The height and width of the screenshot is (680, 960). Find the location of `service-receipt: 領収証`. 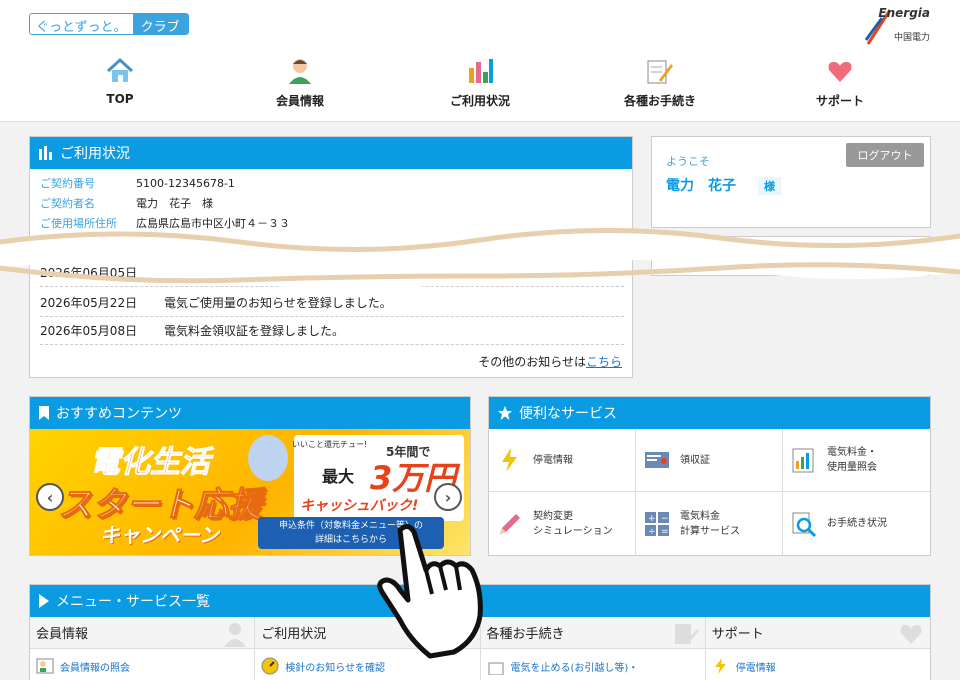

service-receipt: 領収証 is located at coordinates (709, 460).